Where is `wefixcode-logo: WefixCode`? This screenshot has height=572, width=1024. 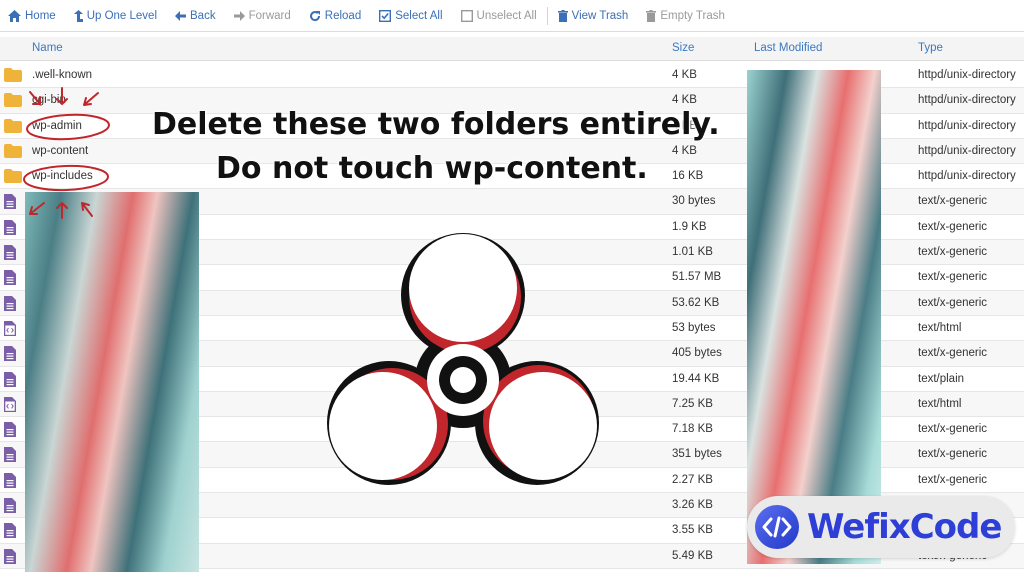
wefixcode-logo: WefixCode is located at coordinates (881, 527).